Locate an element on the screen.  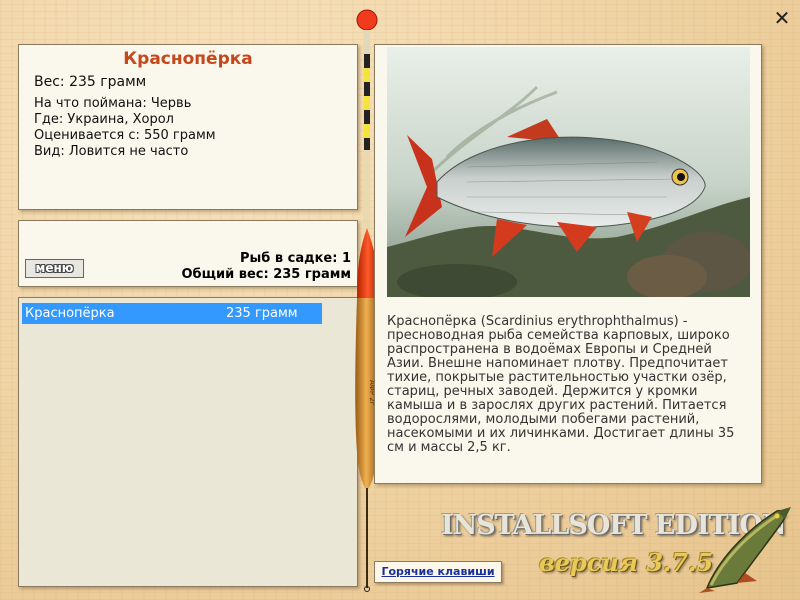
rarity-text: Вид: Ловится не часто is located at coordinates (111, 151).